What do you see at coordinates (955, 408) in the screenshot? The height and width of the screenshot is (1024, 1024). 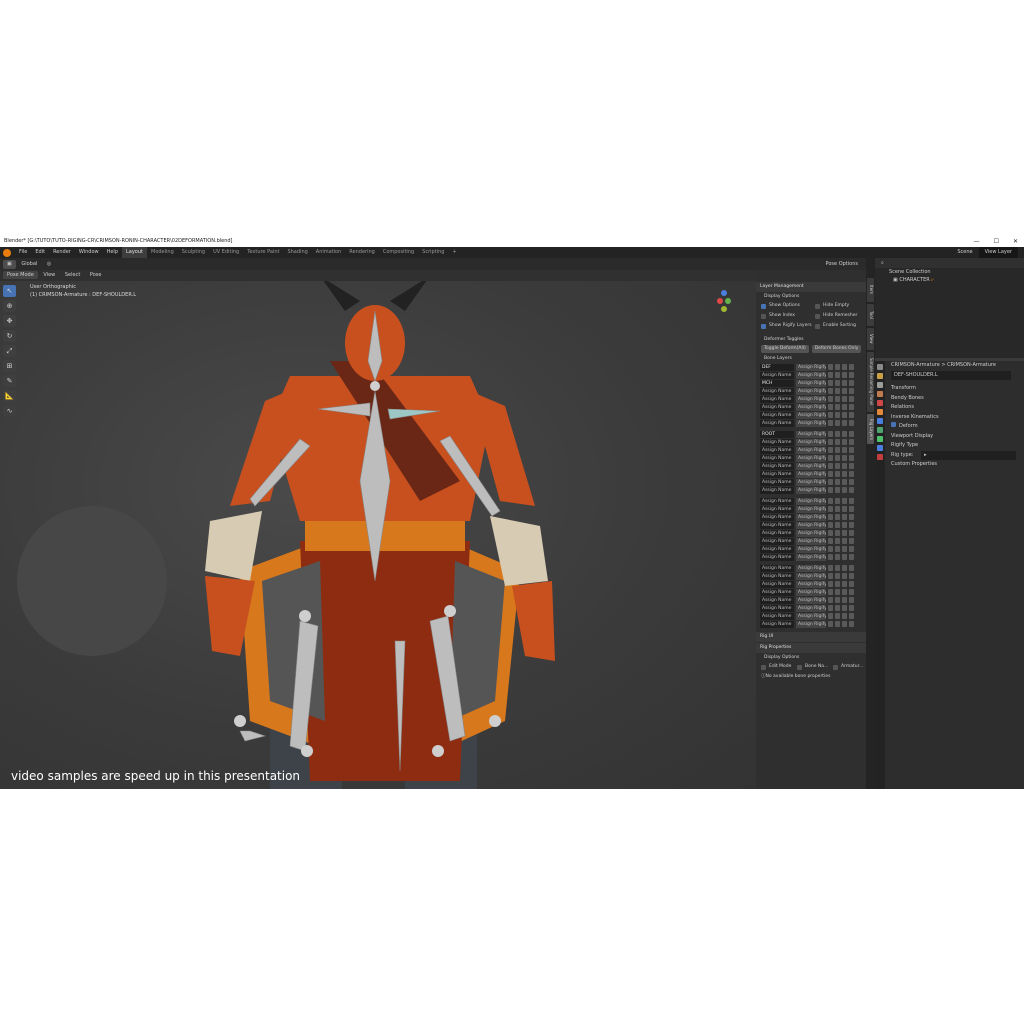 I see `section-relations: Relations` at bounding box center [955, 408].